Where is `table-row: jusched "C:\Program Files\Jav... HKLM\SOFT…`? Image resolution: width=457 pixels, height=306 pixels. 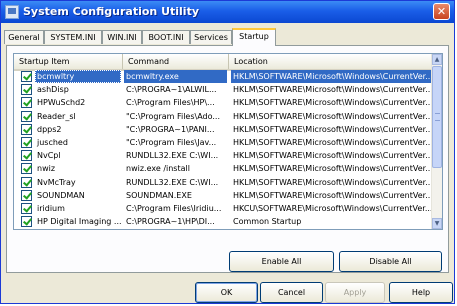 table-row: jusched "C:\Program Files\Jav... HKLM\SOFT… is located at coordinates (223, 142).